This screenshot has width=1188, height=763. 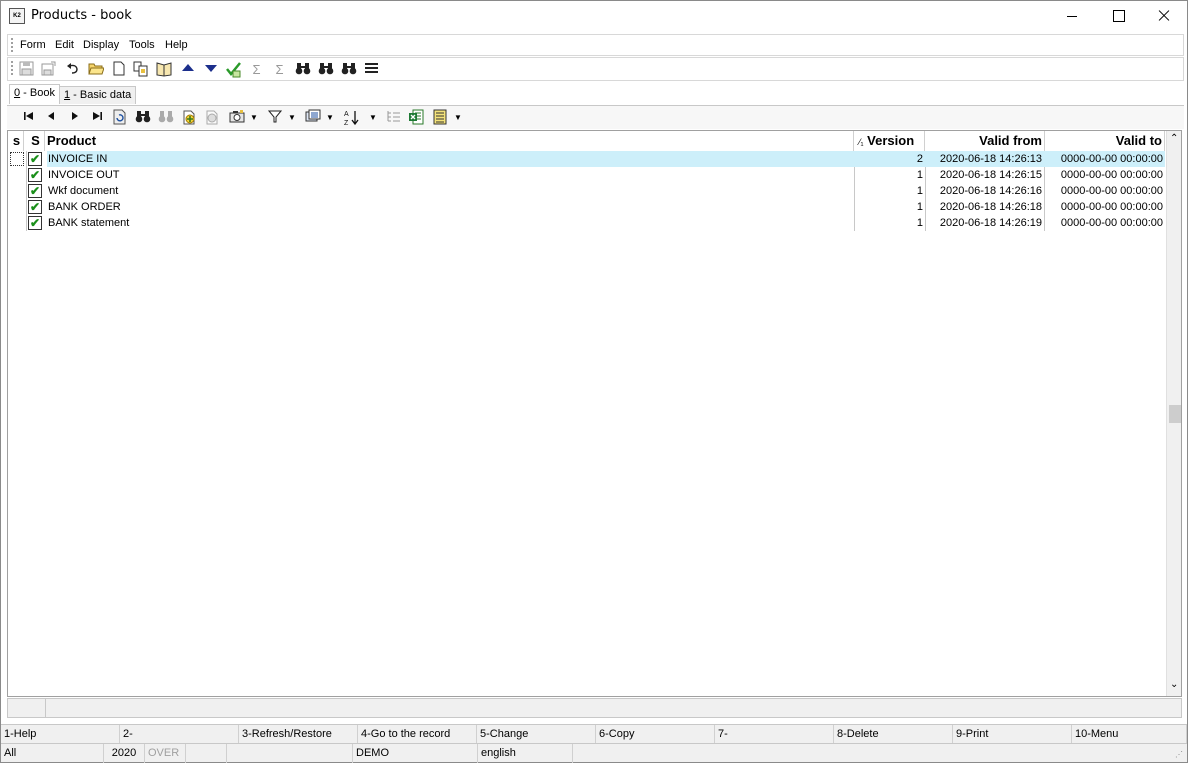 I want to click on minimize-button, so click(x=1072, y=16).